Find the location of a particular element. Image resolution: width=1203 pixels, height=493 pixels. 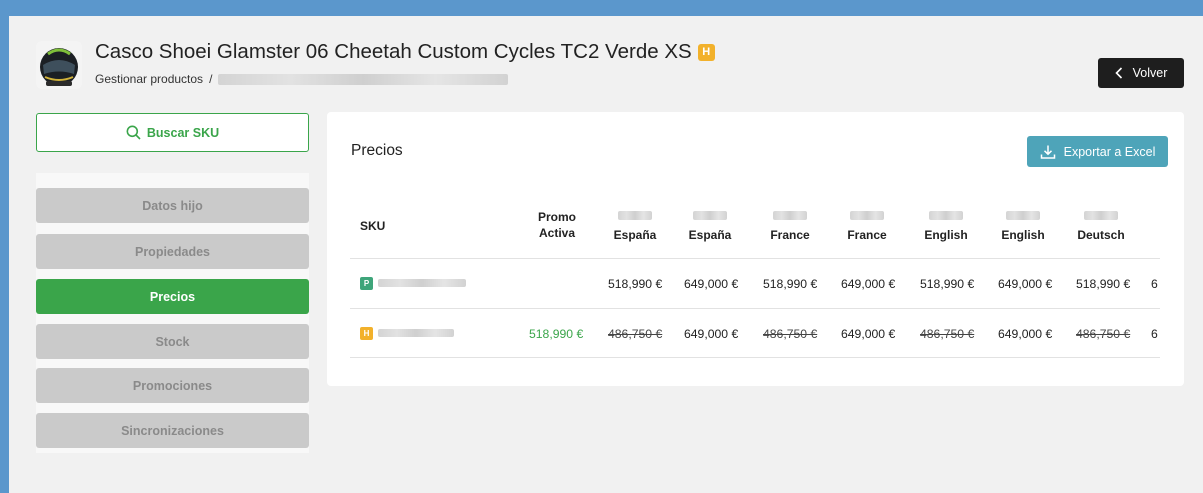

section-title: Precios is located at coordinates (377, 150).